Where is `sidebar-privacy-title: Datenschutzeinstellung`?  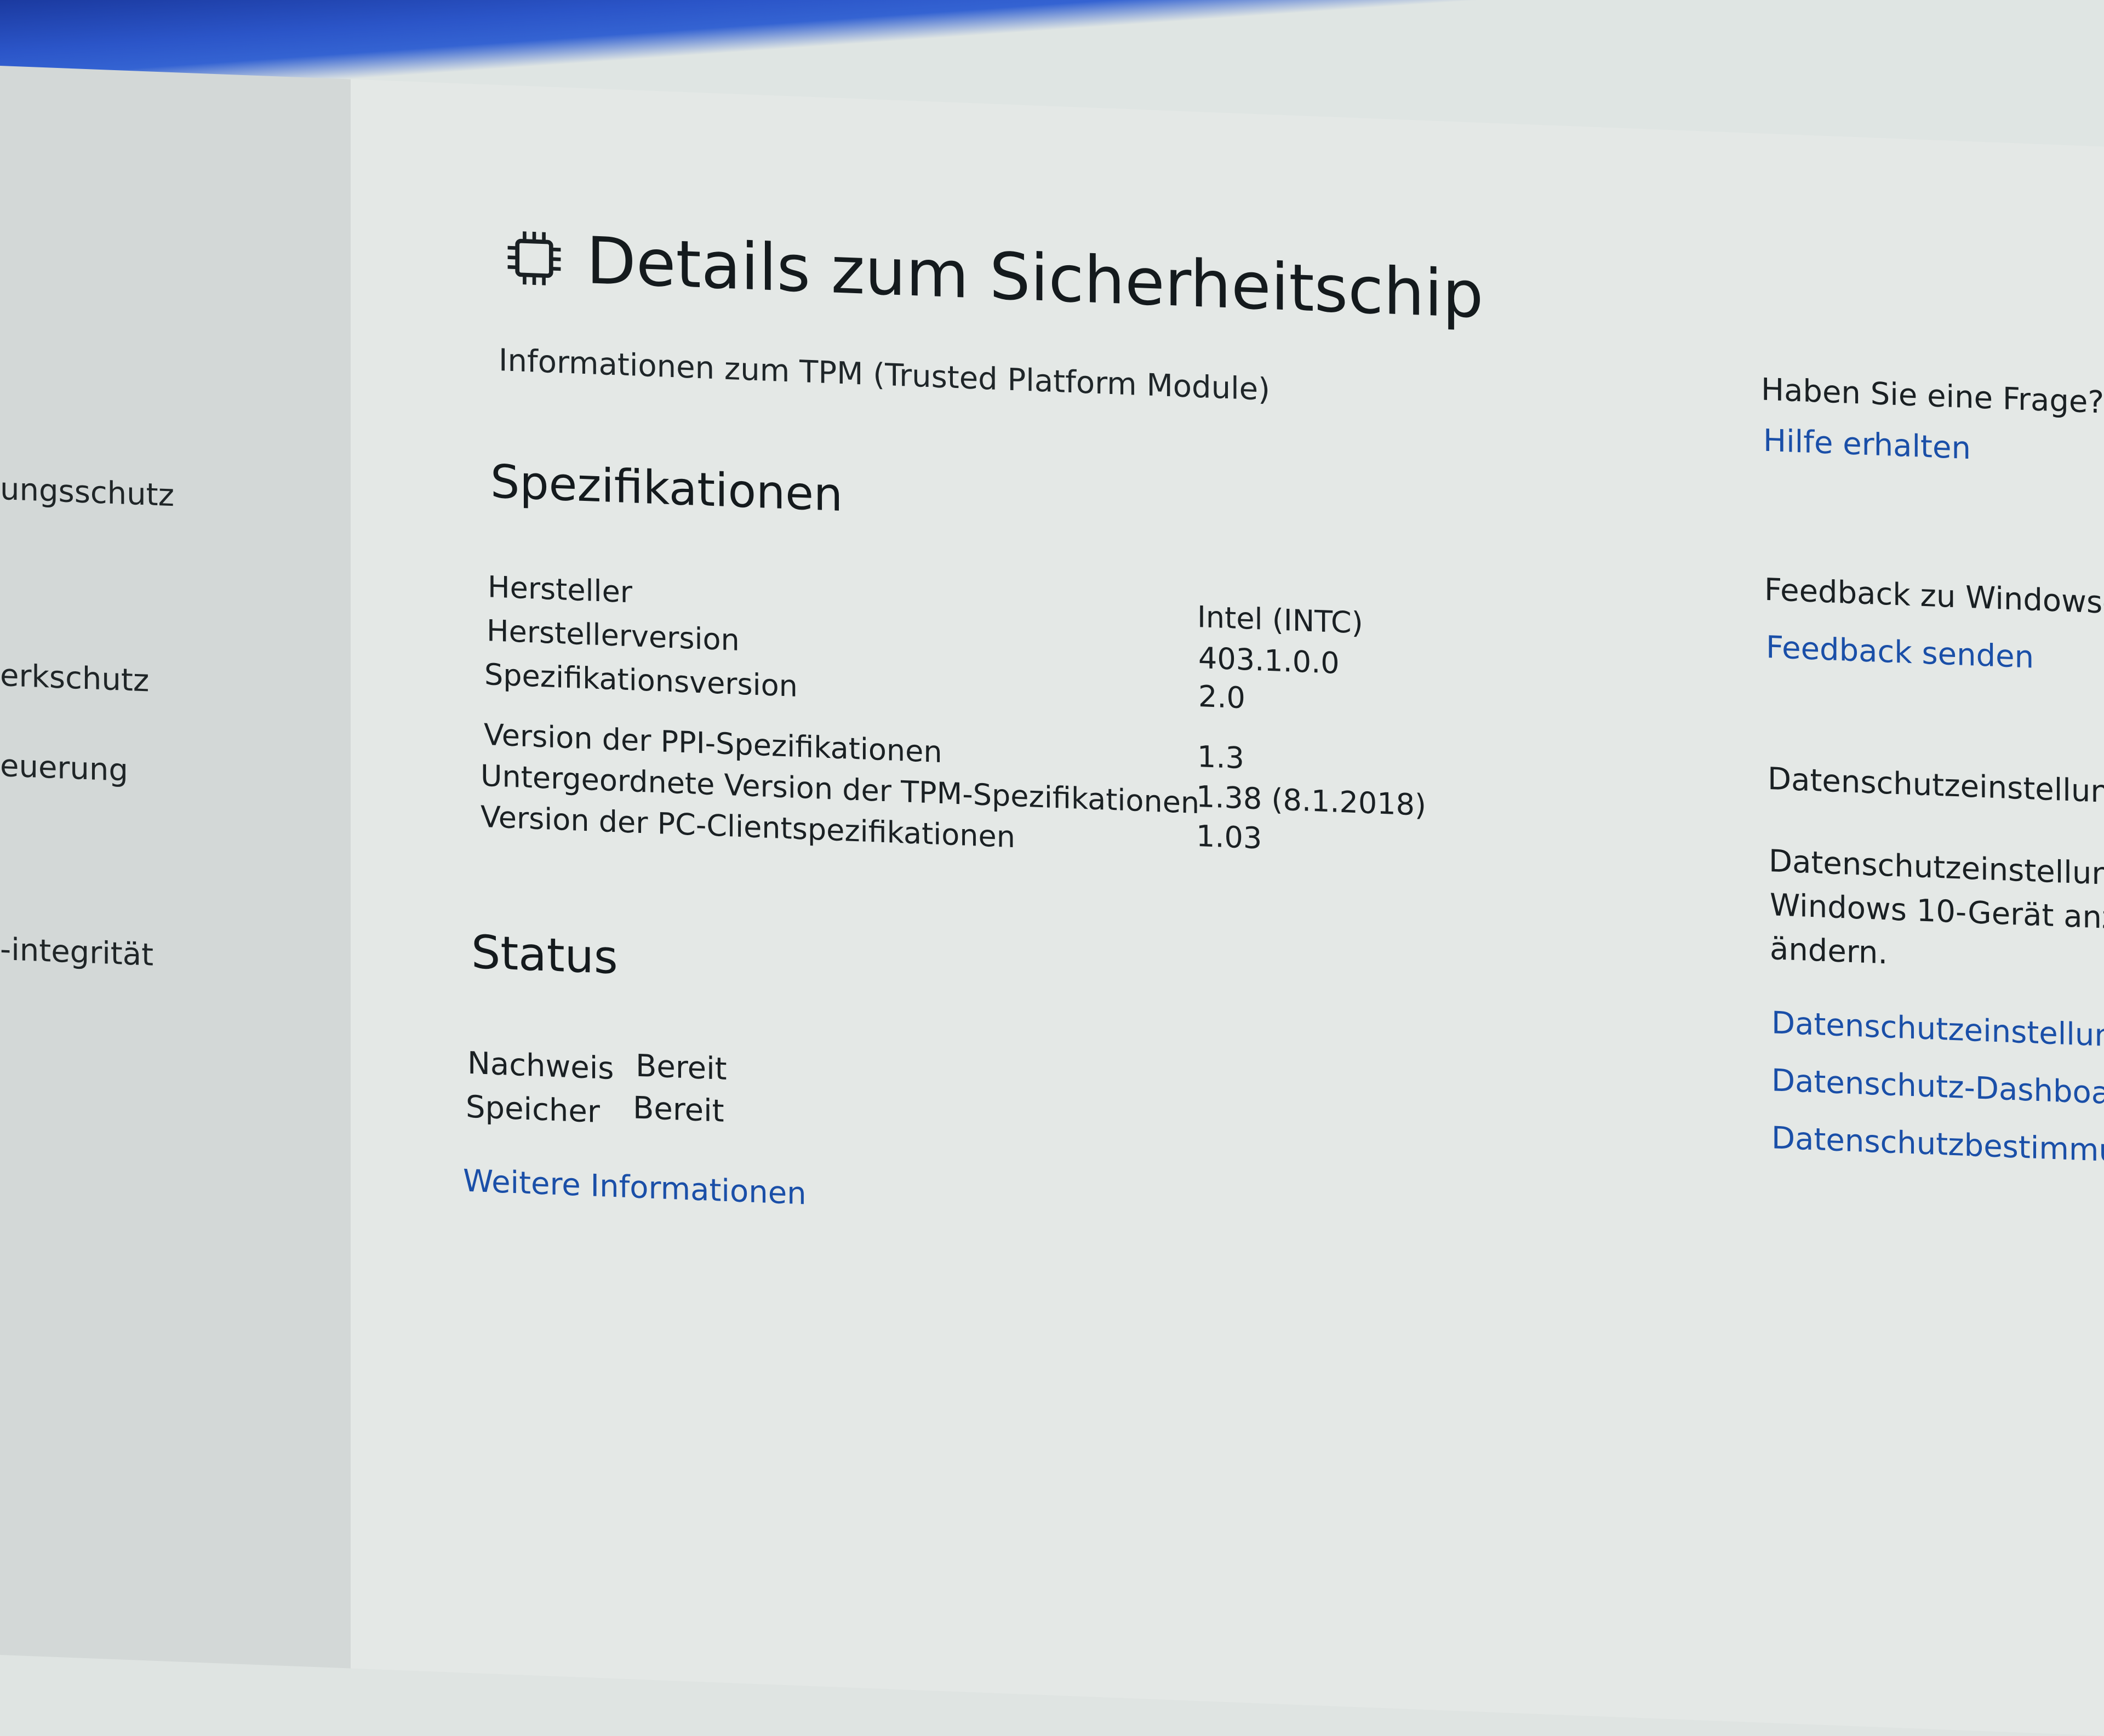 sidebar-privacy-title: Datenschutzeinstellung is located at coordinates (1936, 786).